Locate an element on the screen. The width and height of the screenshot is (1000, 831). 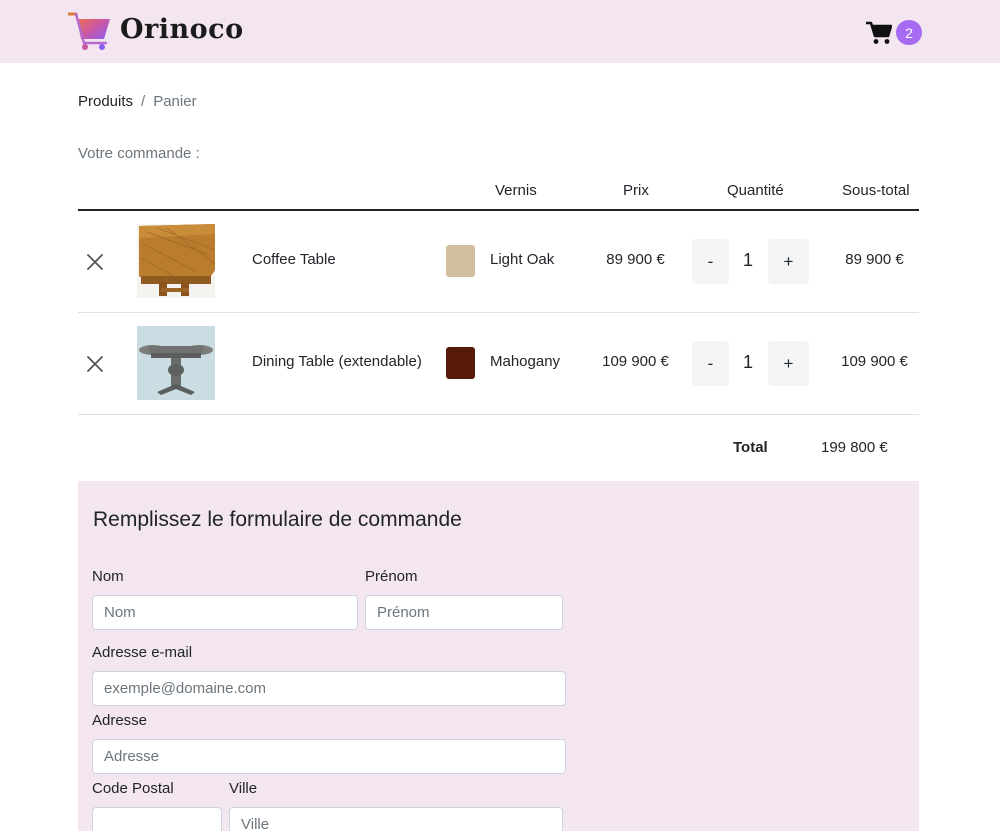
column-header-price: Prix is located at coordinates (636, 190).